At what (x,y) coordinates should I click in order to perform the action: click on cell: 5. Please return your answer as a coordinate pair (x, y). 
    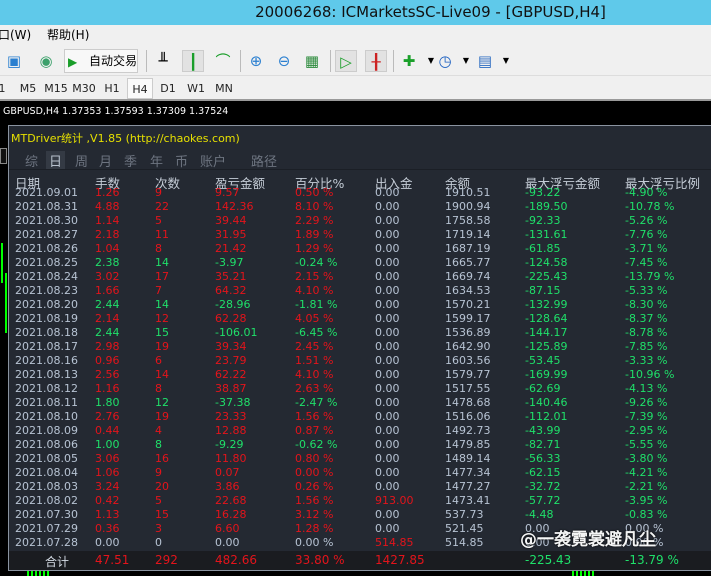
    Looking at the image, I should click on (158, 220).